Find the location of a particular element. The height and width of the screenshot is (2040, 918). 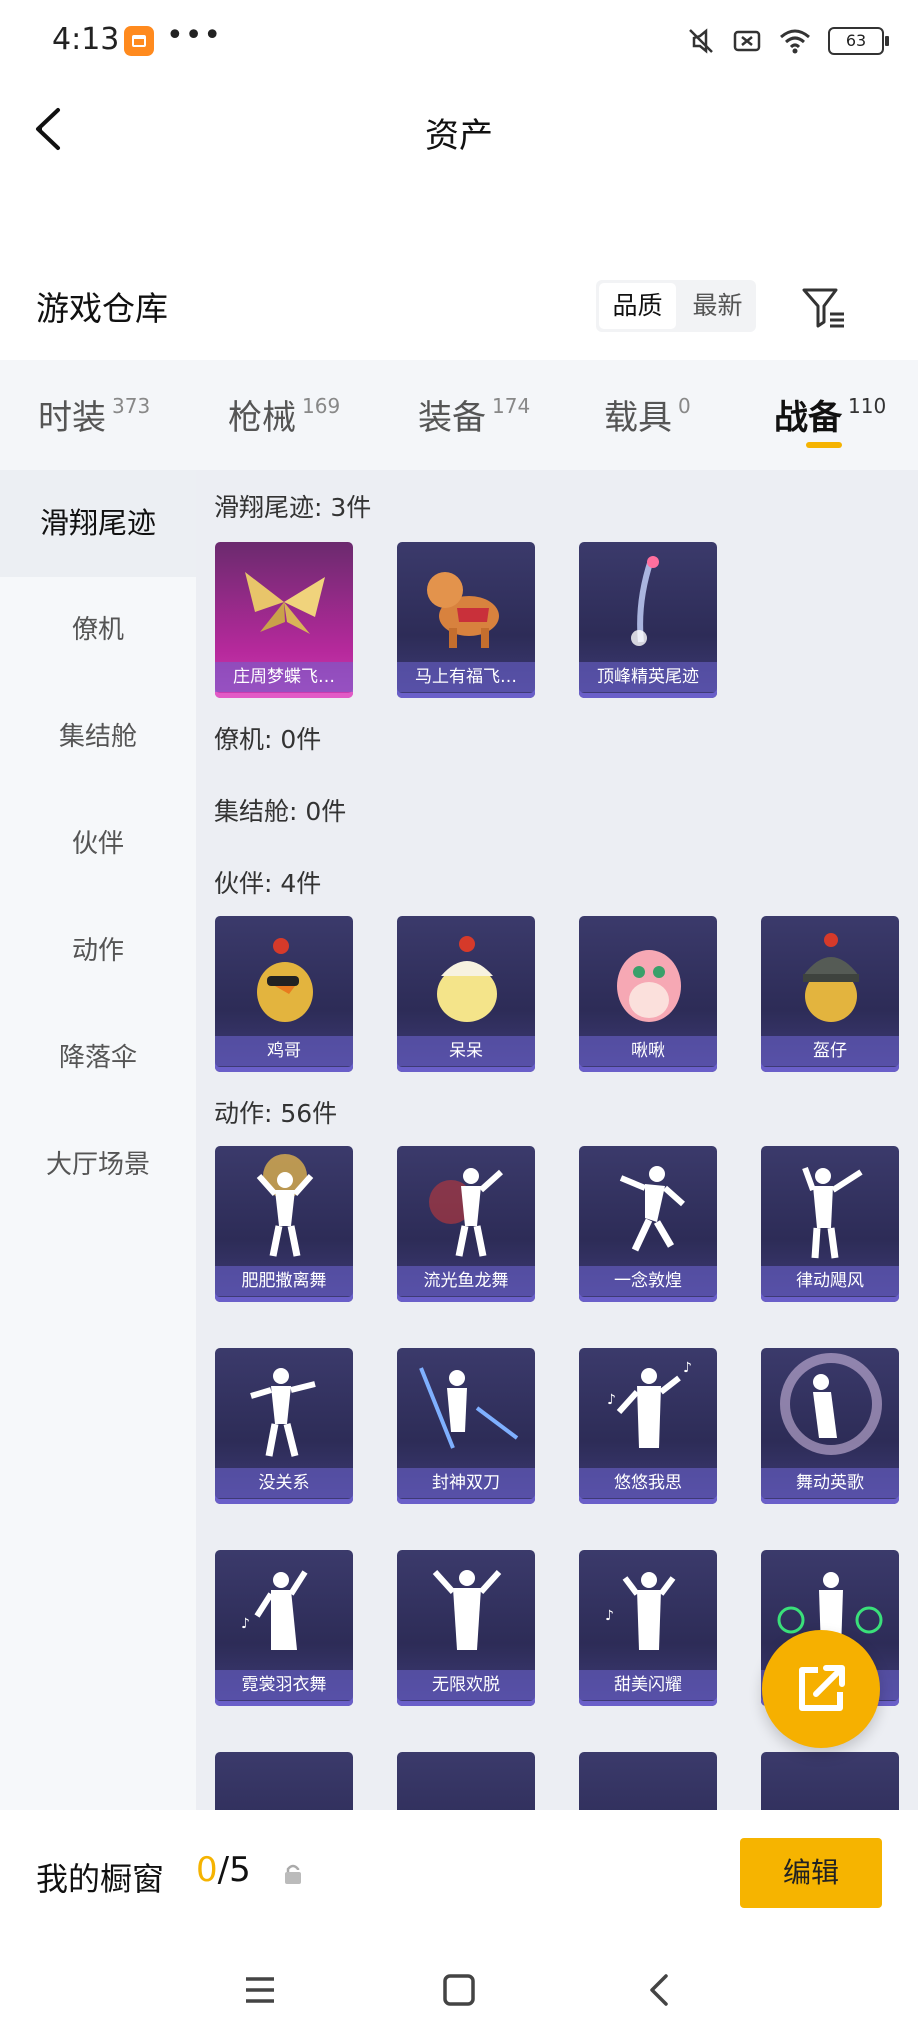

horse-art is located at coordinates (463, 610).